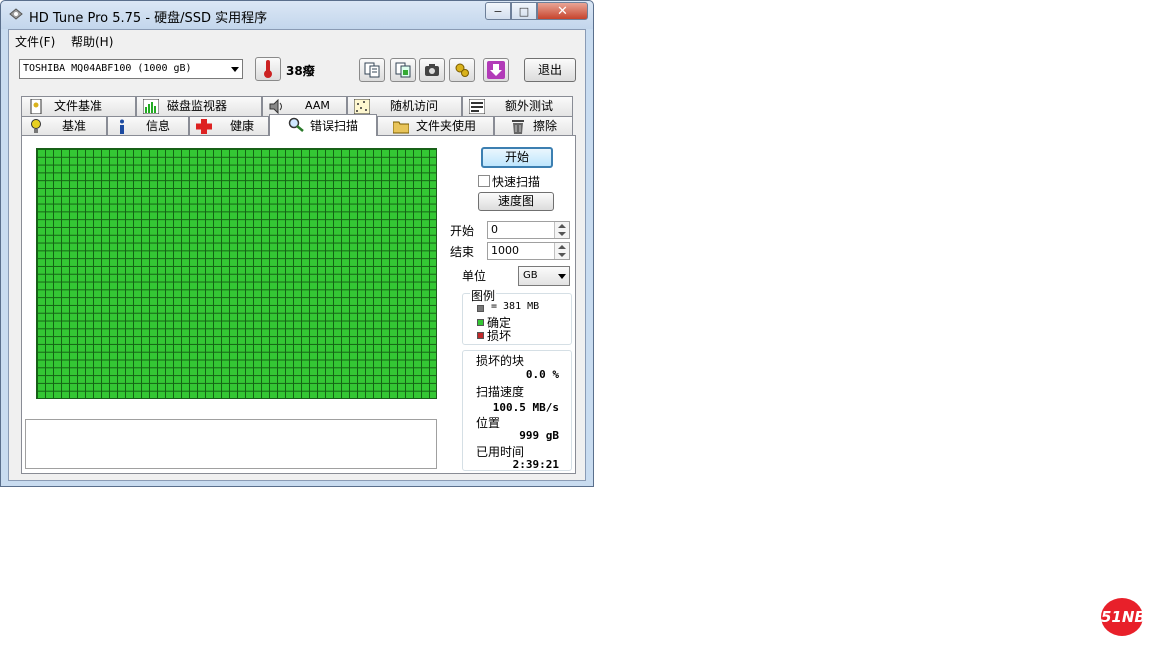  Describe the element at coordinates (297, 15) in the screenshot. I see `title-bar: HD Tune Pro 5.75 - 硬盘/SSD 实用程序 − □ ✕` at that location.